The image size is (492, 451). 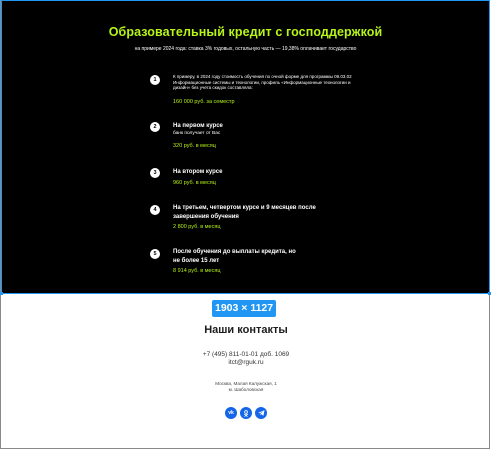 I want to click on step-3-price: 960 руб. в месяц, so click(x=194, y=183).